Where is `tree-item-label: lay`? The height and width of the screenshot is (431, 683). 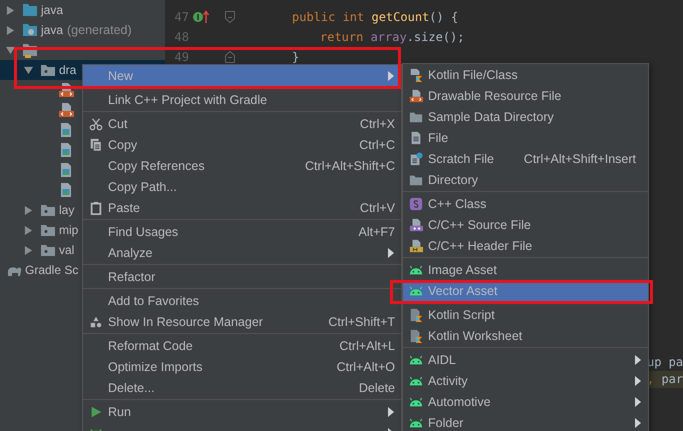 tree-item-label: lay is located at coordinates (66, 210).